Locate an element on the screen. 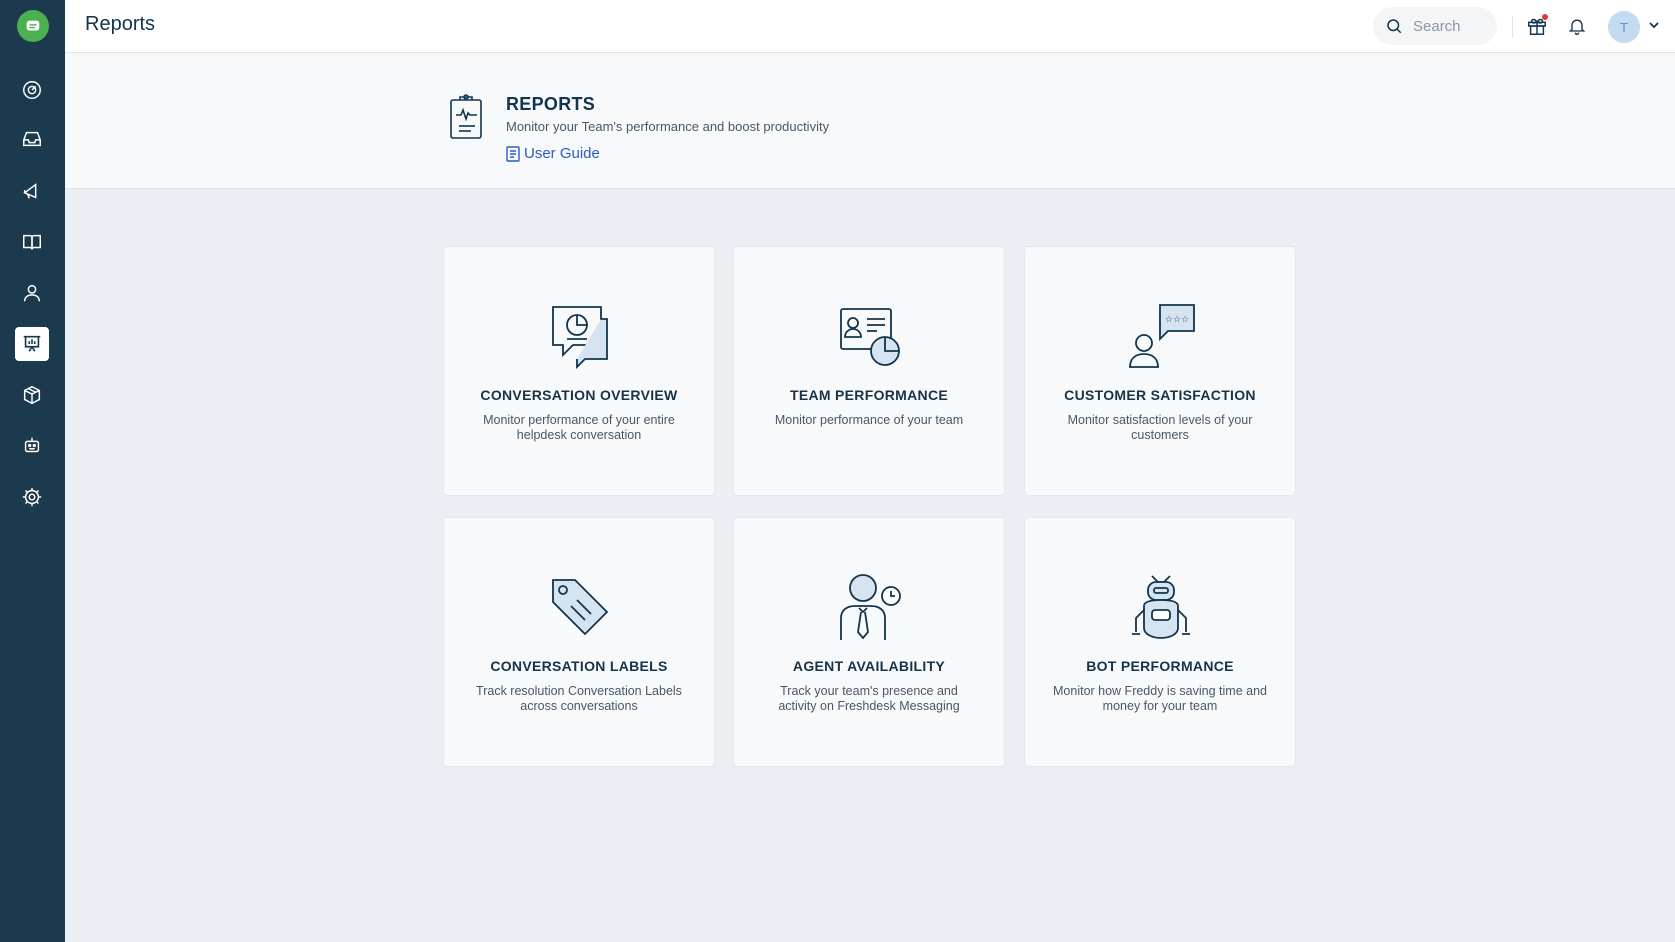  reports-icon is located at coordinates (32, 343).